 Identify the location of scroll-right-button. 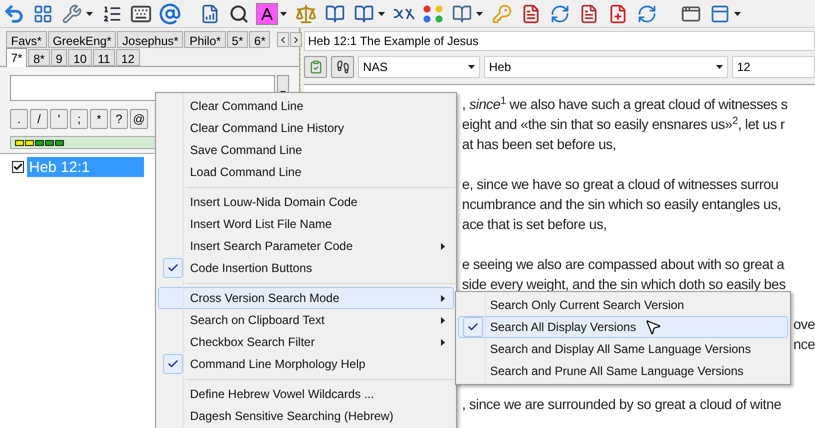
(296, 39).